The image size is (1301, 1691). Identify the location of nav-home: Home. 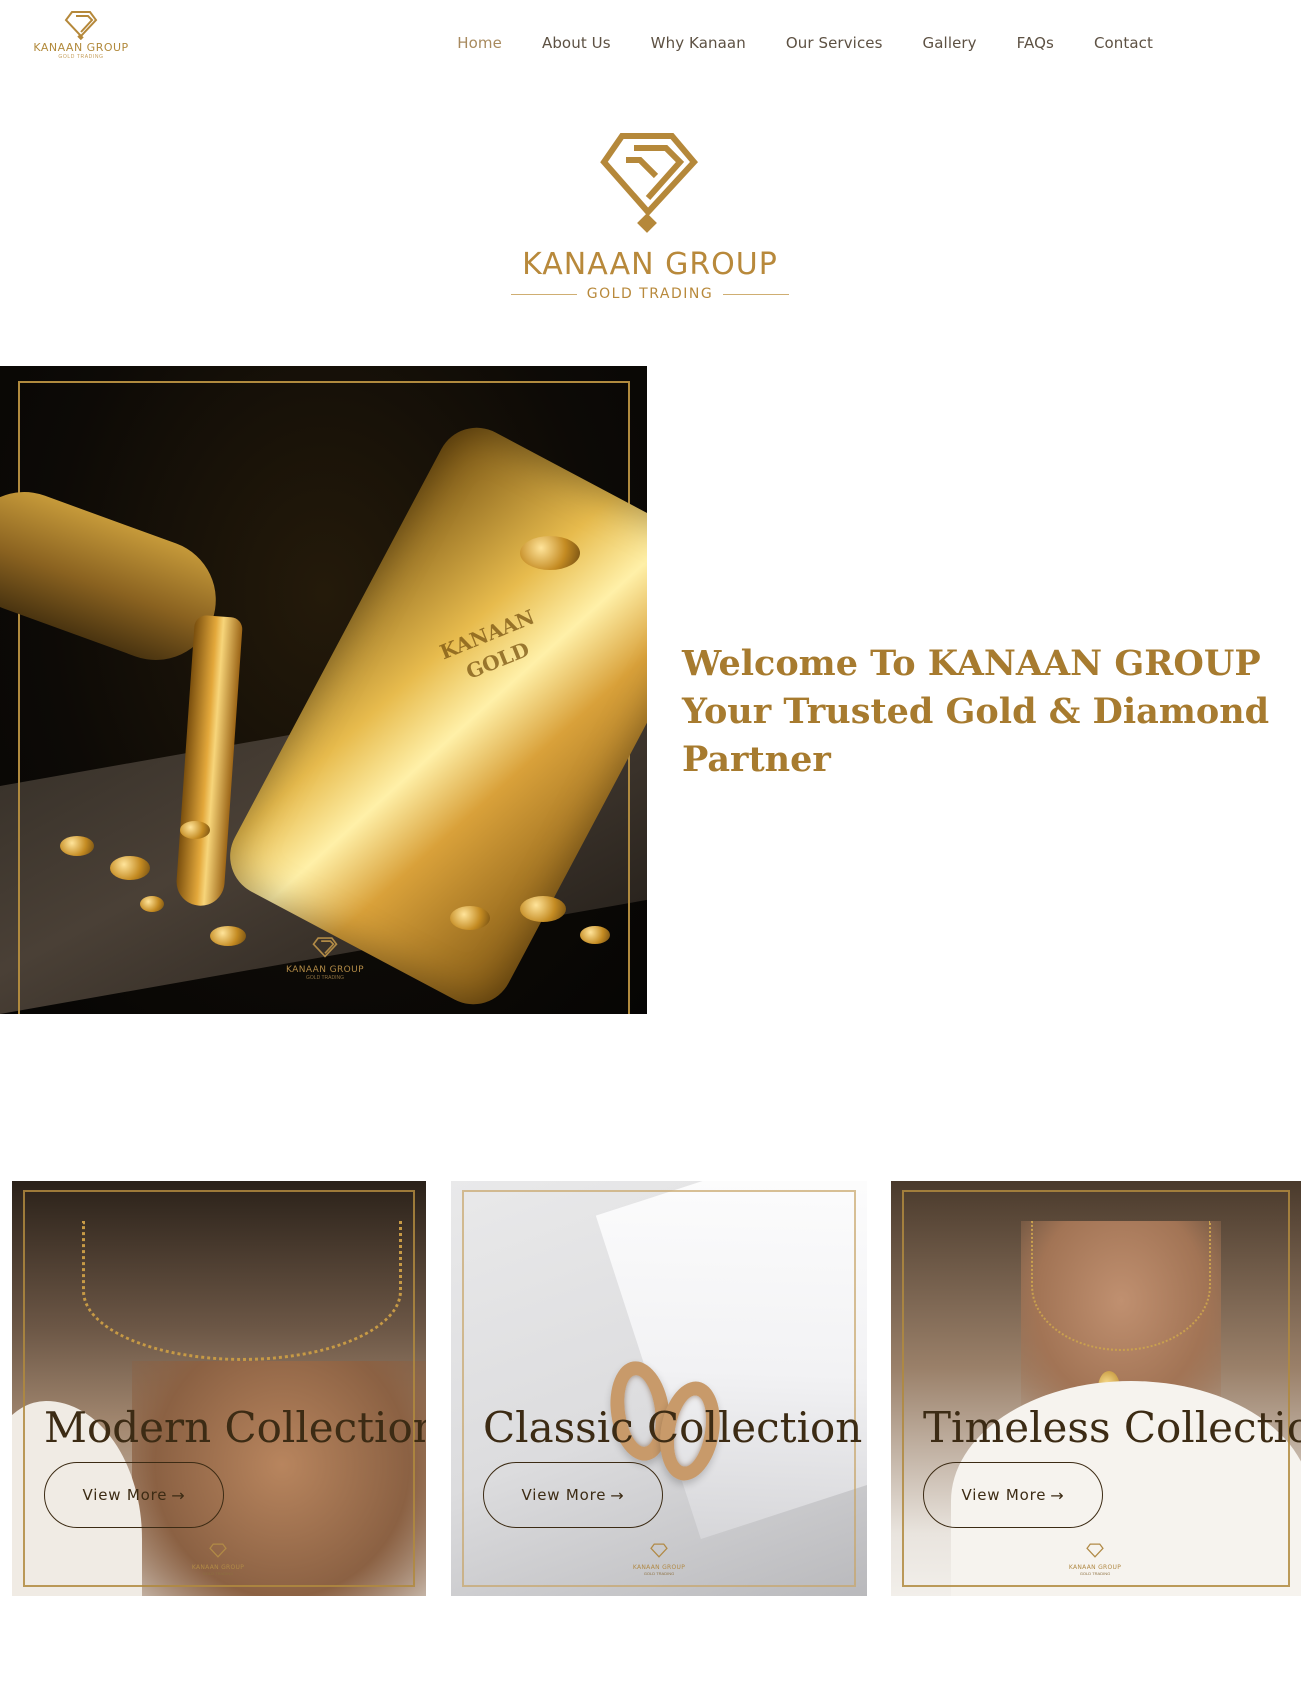
(479, 43).